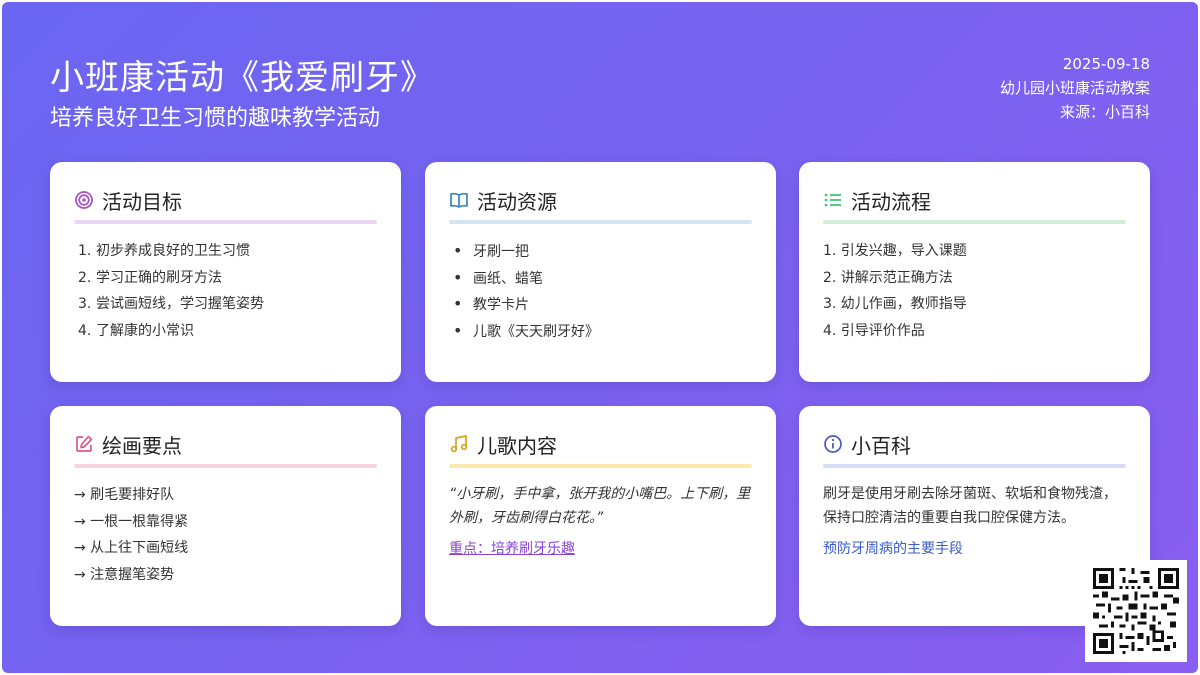 The height and width of the screenshot is (675, 1200). Describe the element at coordinates (136, 331) in the screenshot. I see `list-item: 4. 了解康的小常识` at that location.